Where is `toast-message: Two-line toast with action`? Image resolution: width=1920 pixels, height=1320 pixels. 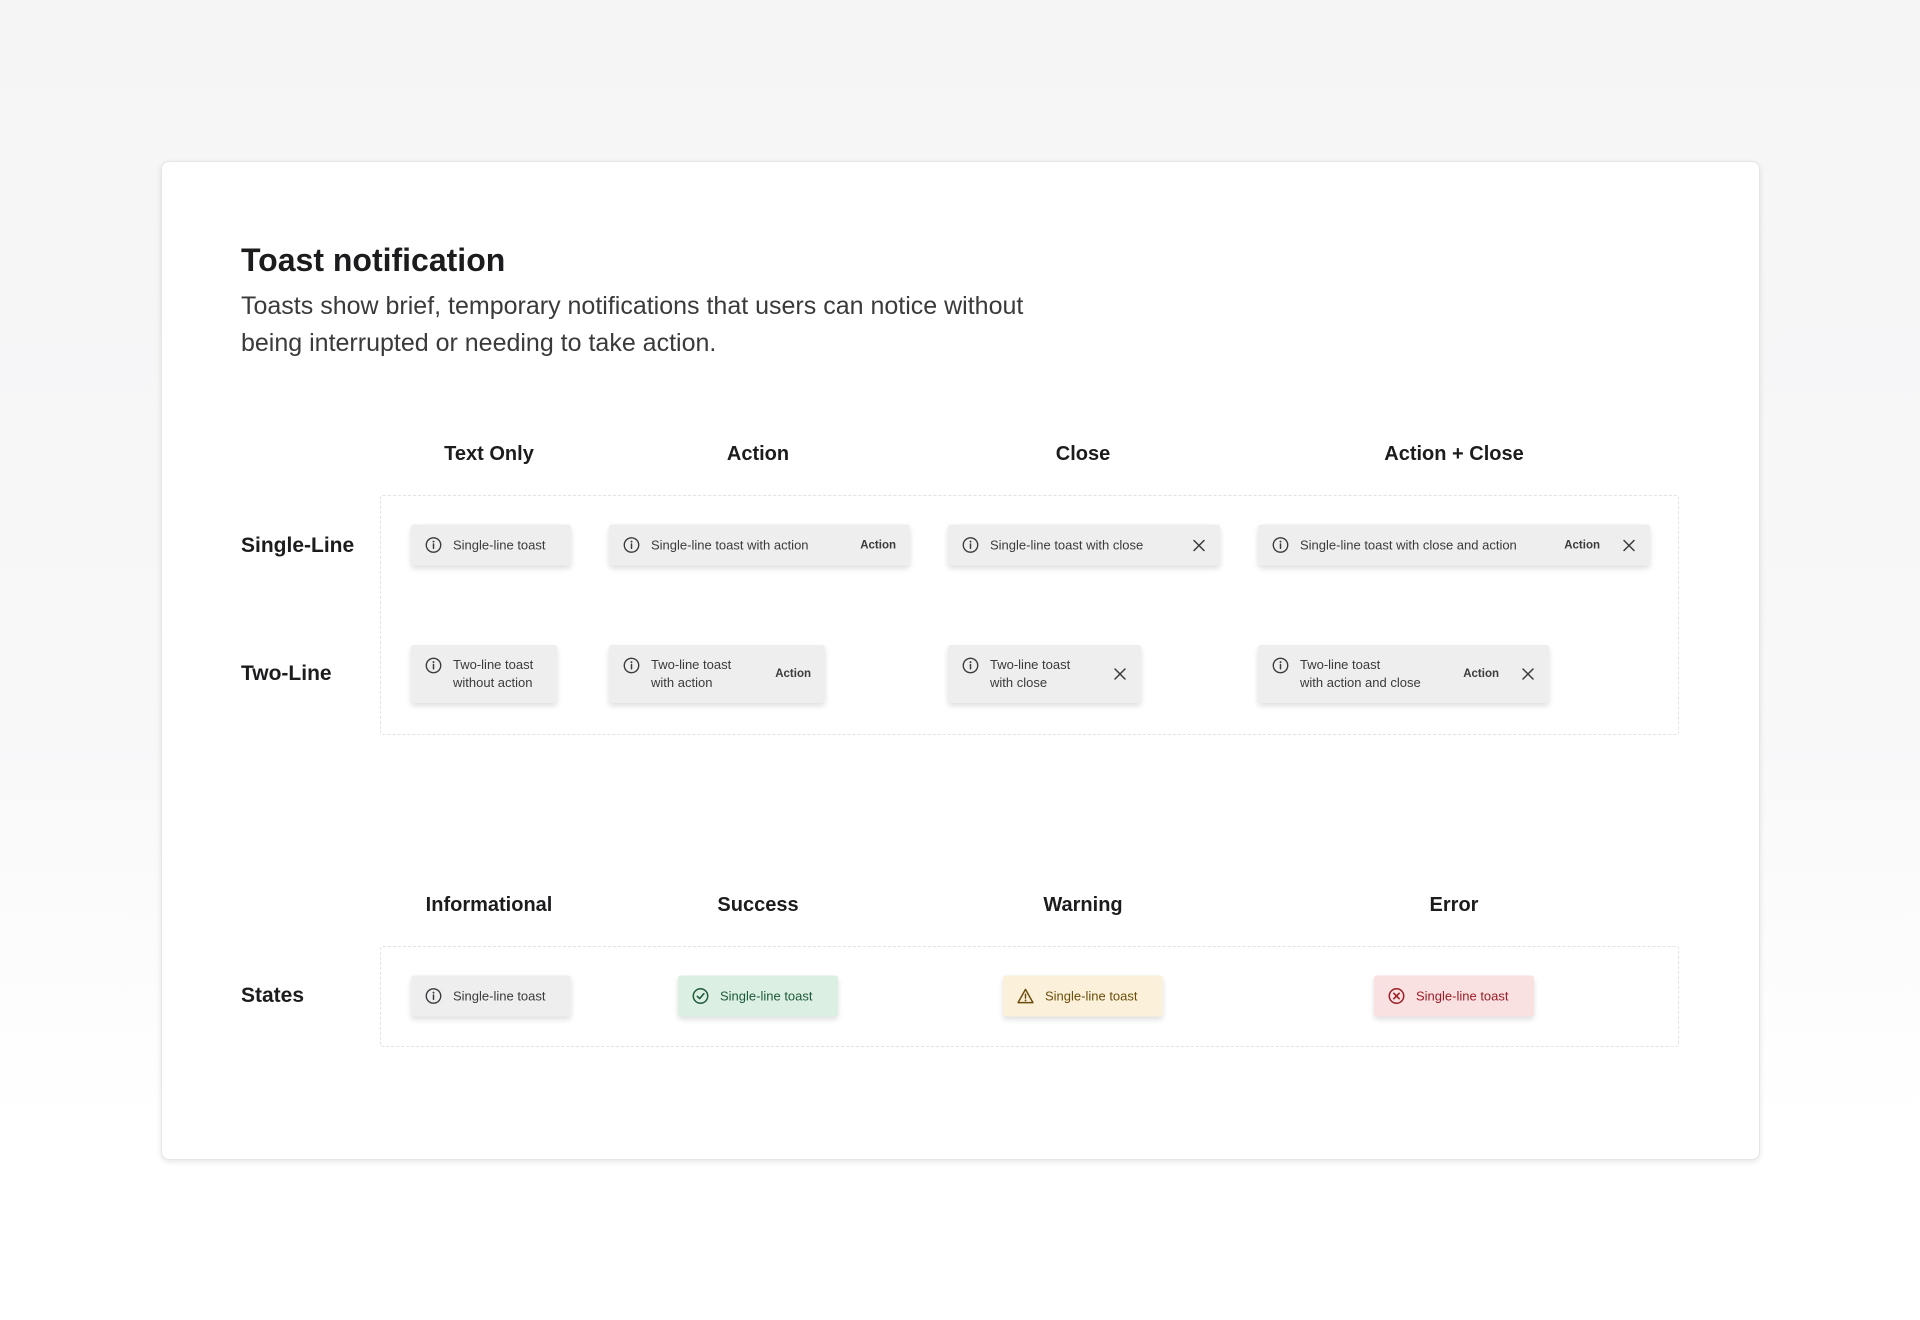
toast-message: Two-line toast with action is located at coordinates (691, 673).